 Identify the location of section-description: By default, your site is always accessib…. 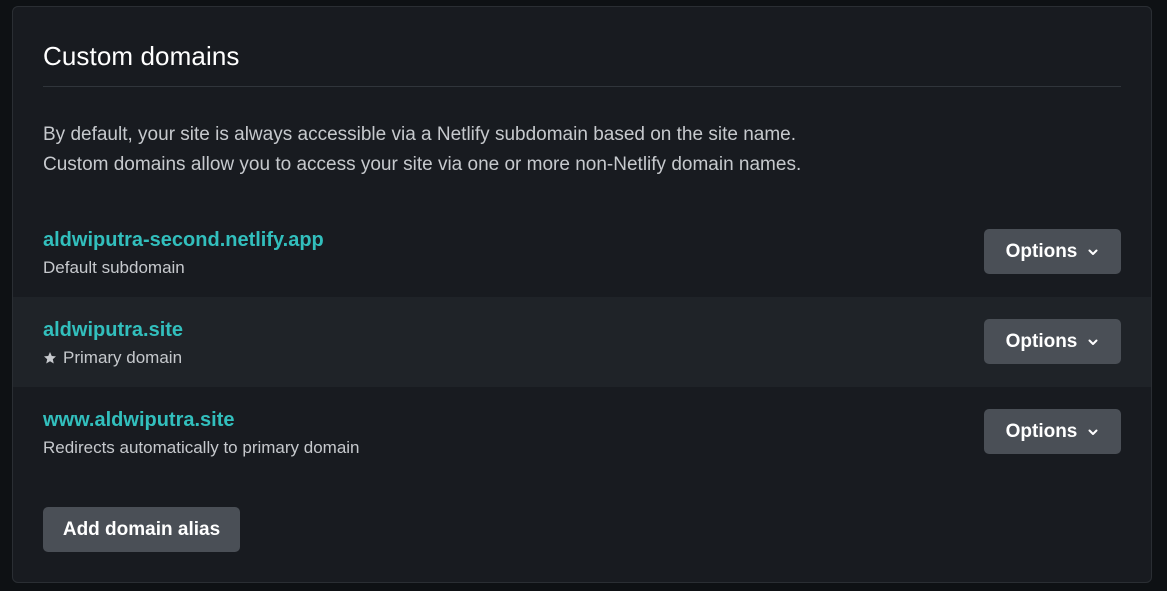
(573, 150).